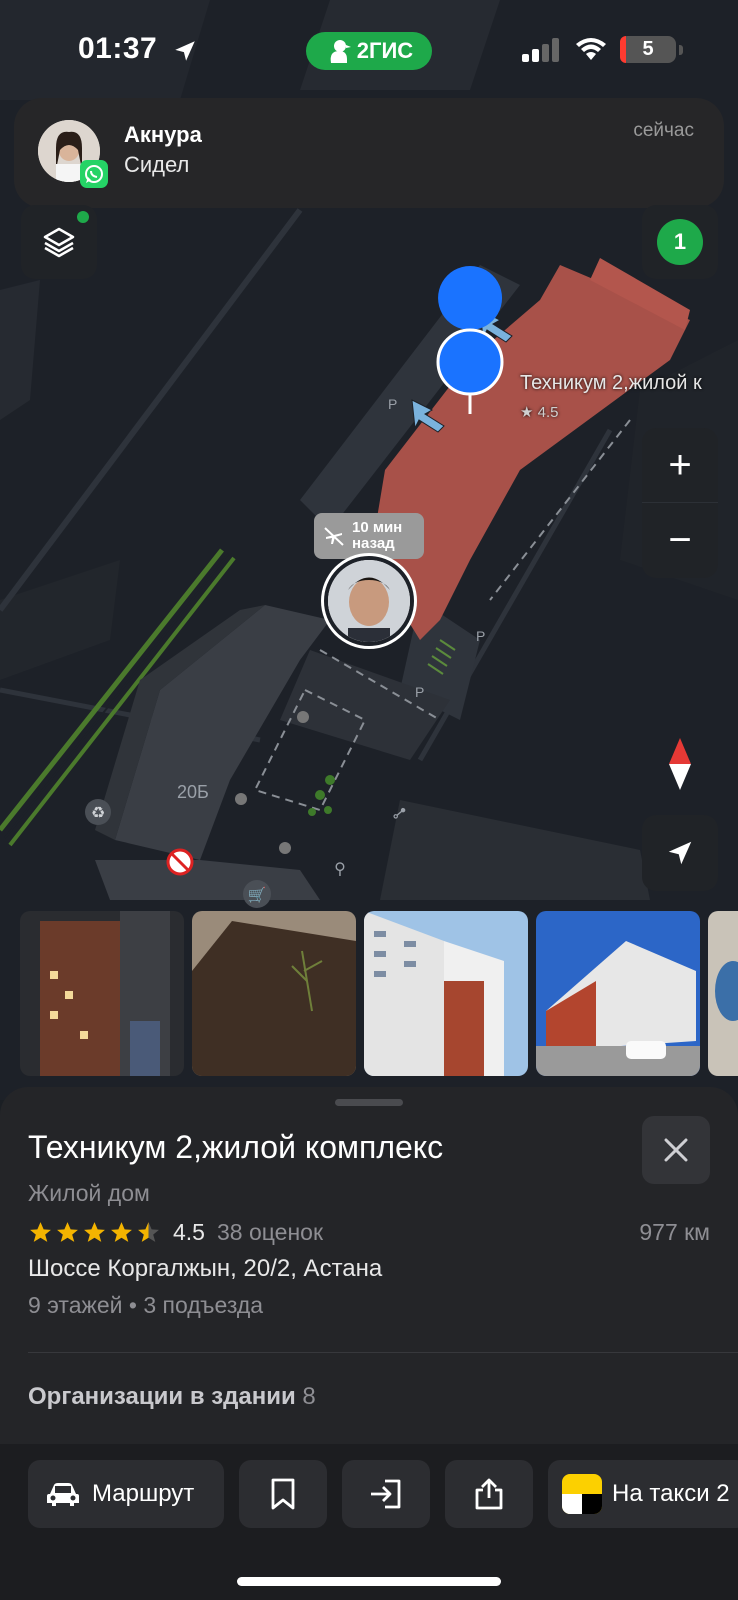 The image size is (738, 1600). Describe the element at coordinates (674, 1232) in the screenshot. I see `distance-label: 977 км` at that location.